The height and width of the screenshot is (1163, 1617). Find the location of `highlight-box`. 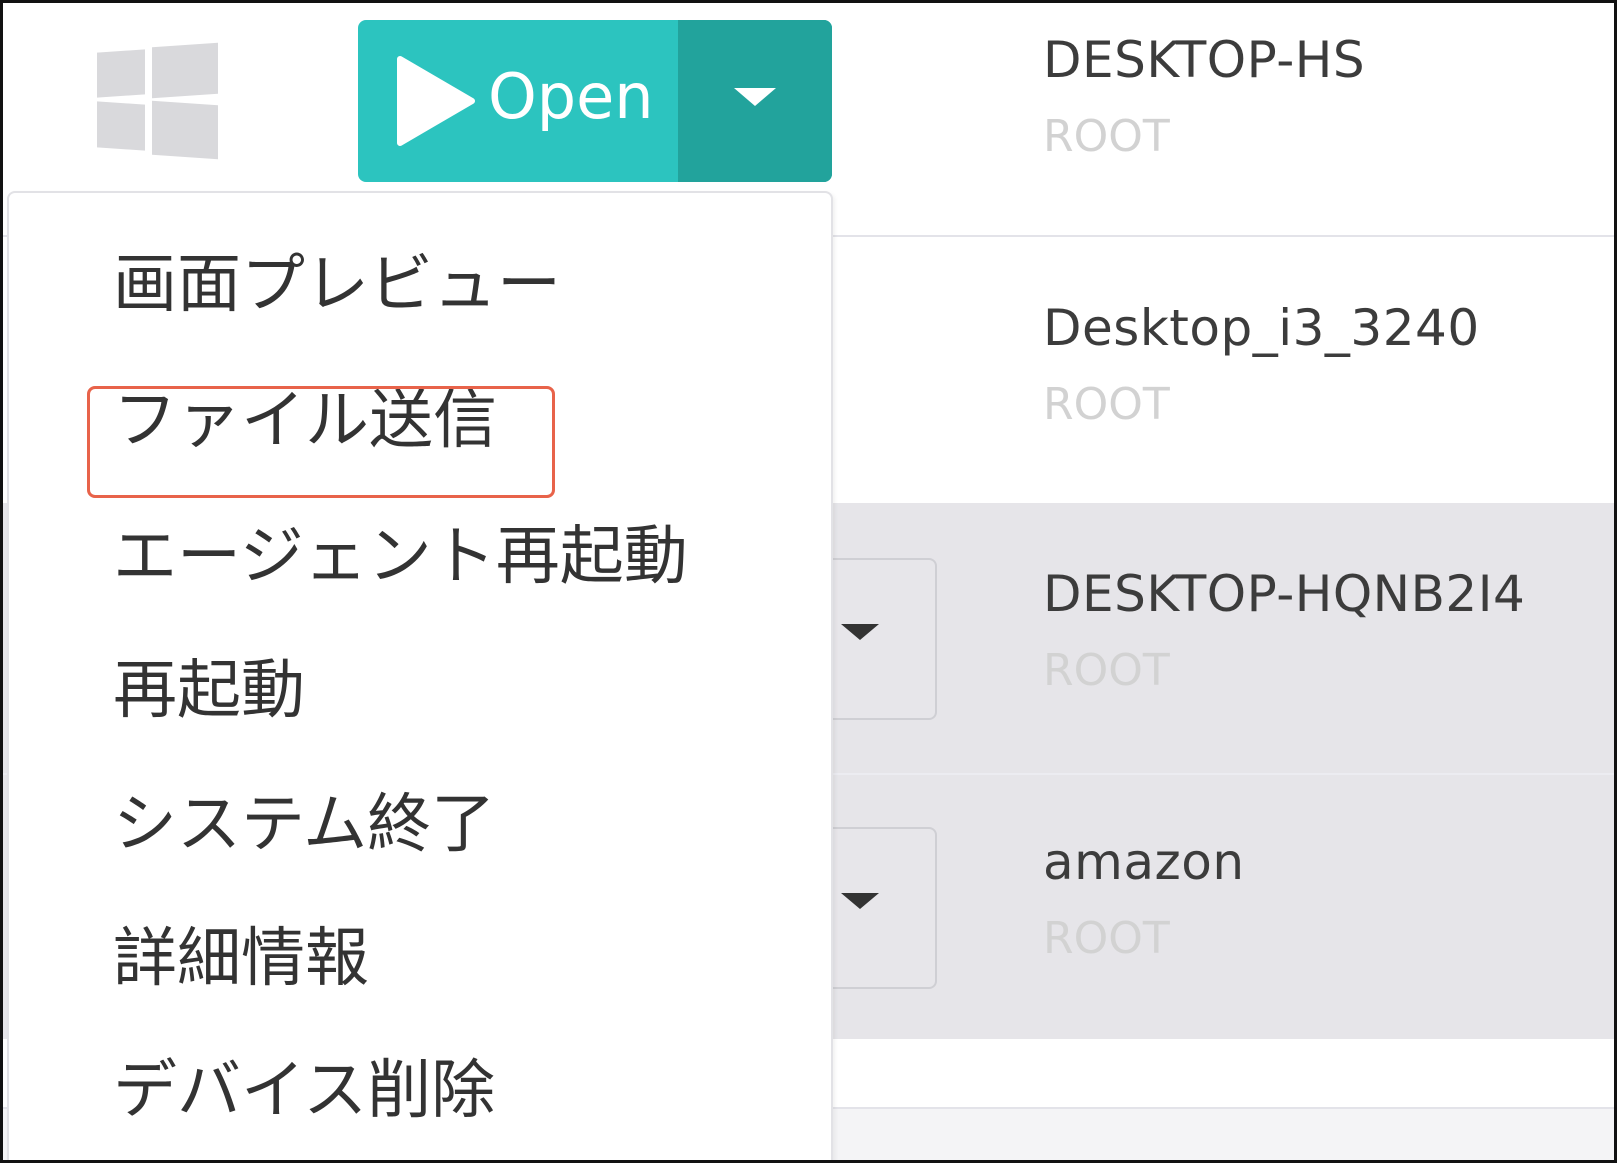

highlight-box is located at coordinates (321, 442).